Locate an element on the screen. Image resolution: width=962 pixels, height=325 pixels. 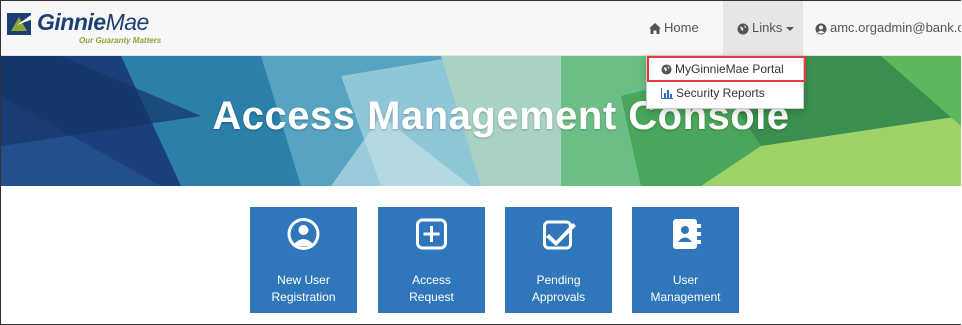
tile-label: New User Registration is located at coordinates (303, 289).